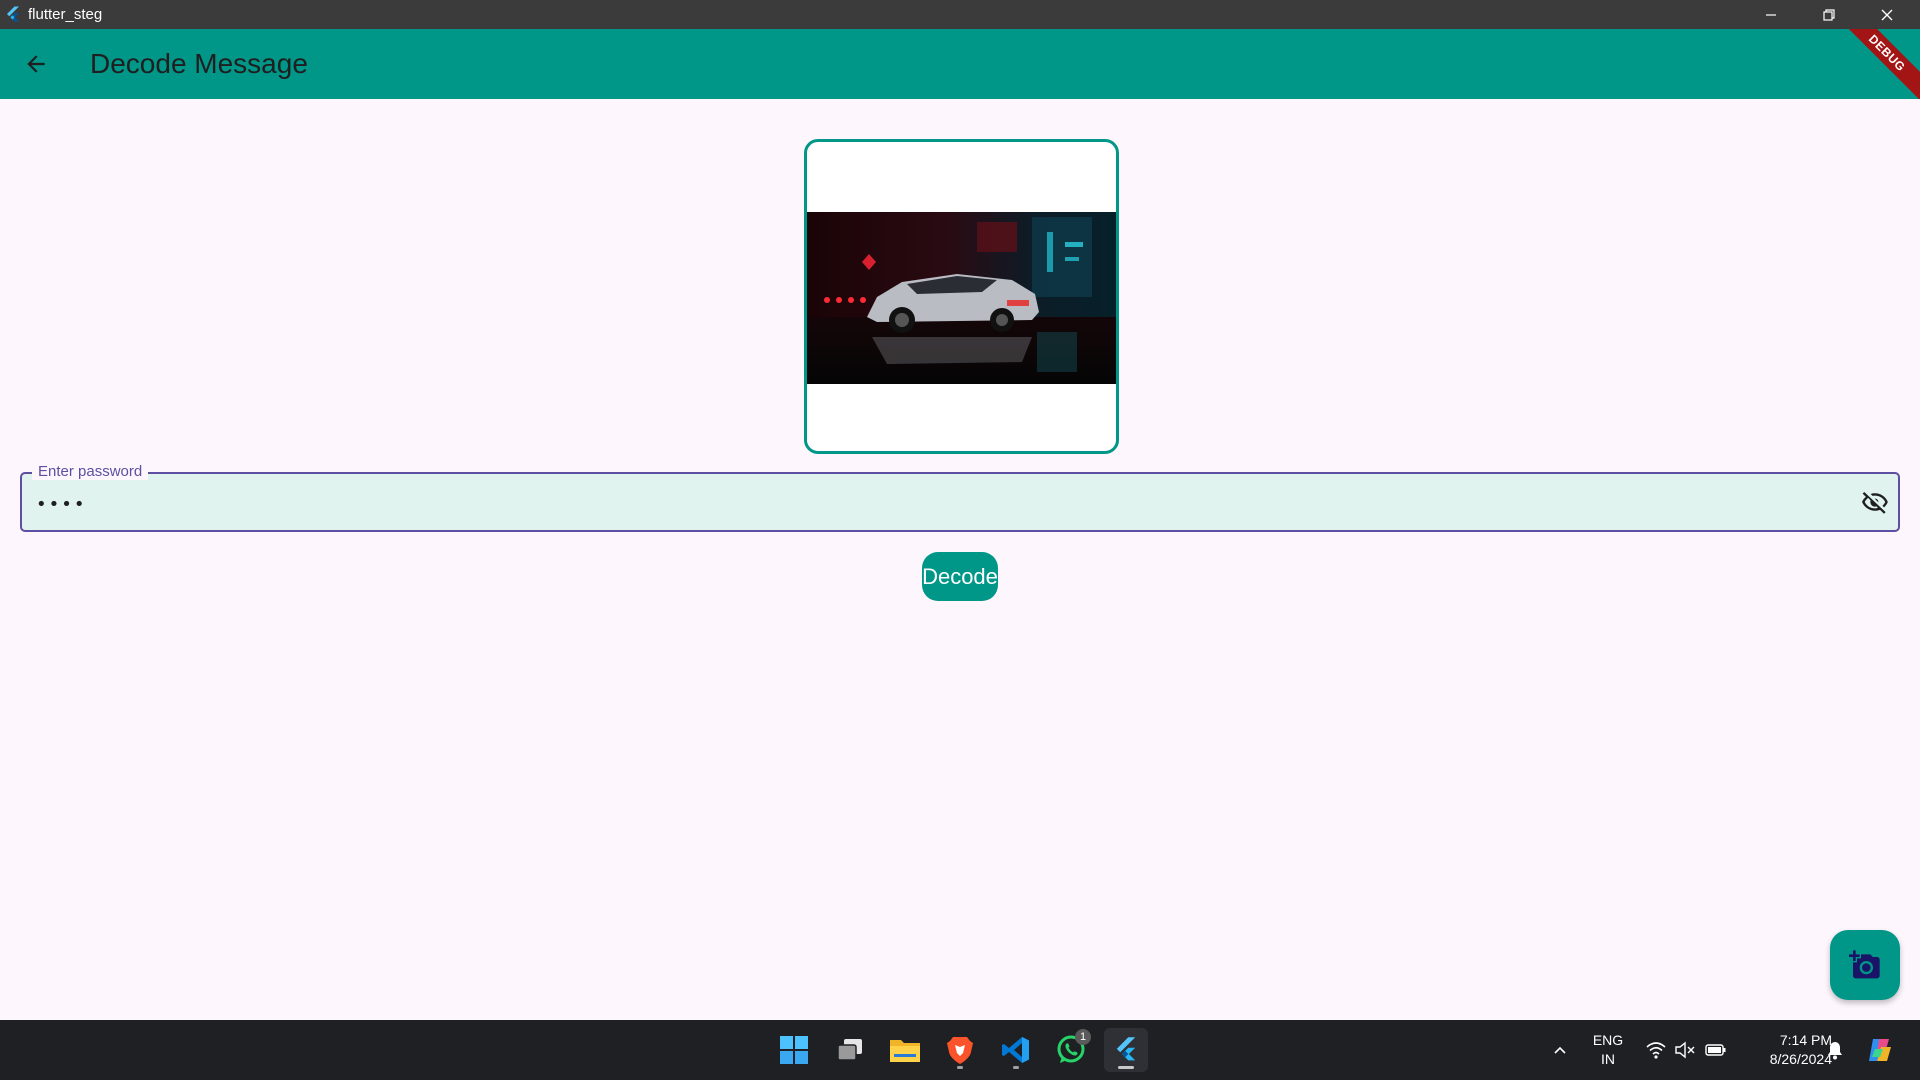 Image resolution: width=1920 pixels, height=1080 pixels. I want to click on image-preview, so click(961, 296).